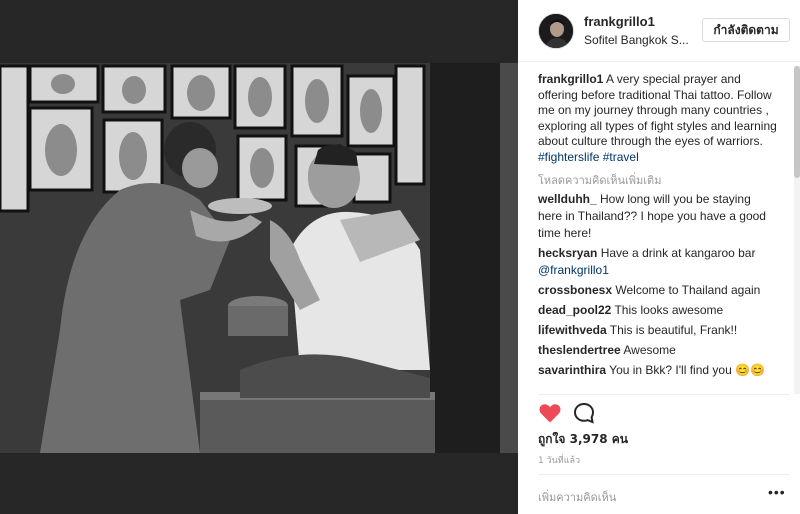 This screenshot has height=514, width=800. Describe the element at coordinates (797, 230) in the screenshot. I see `comments-scrollbar` at that location.